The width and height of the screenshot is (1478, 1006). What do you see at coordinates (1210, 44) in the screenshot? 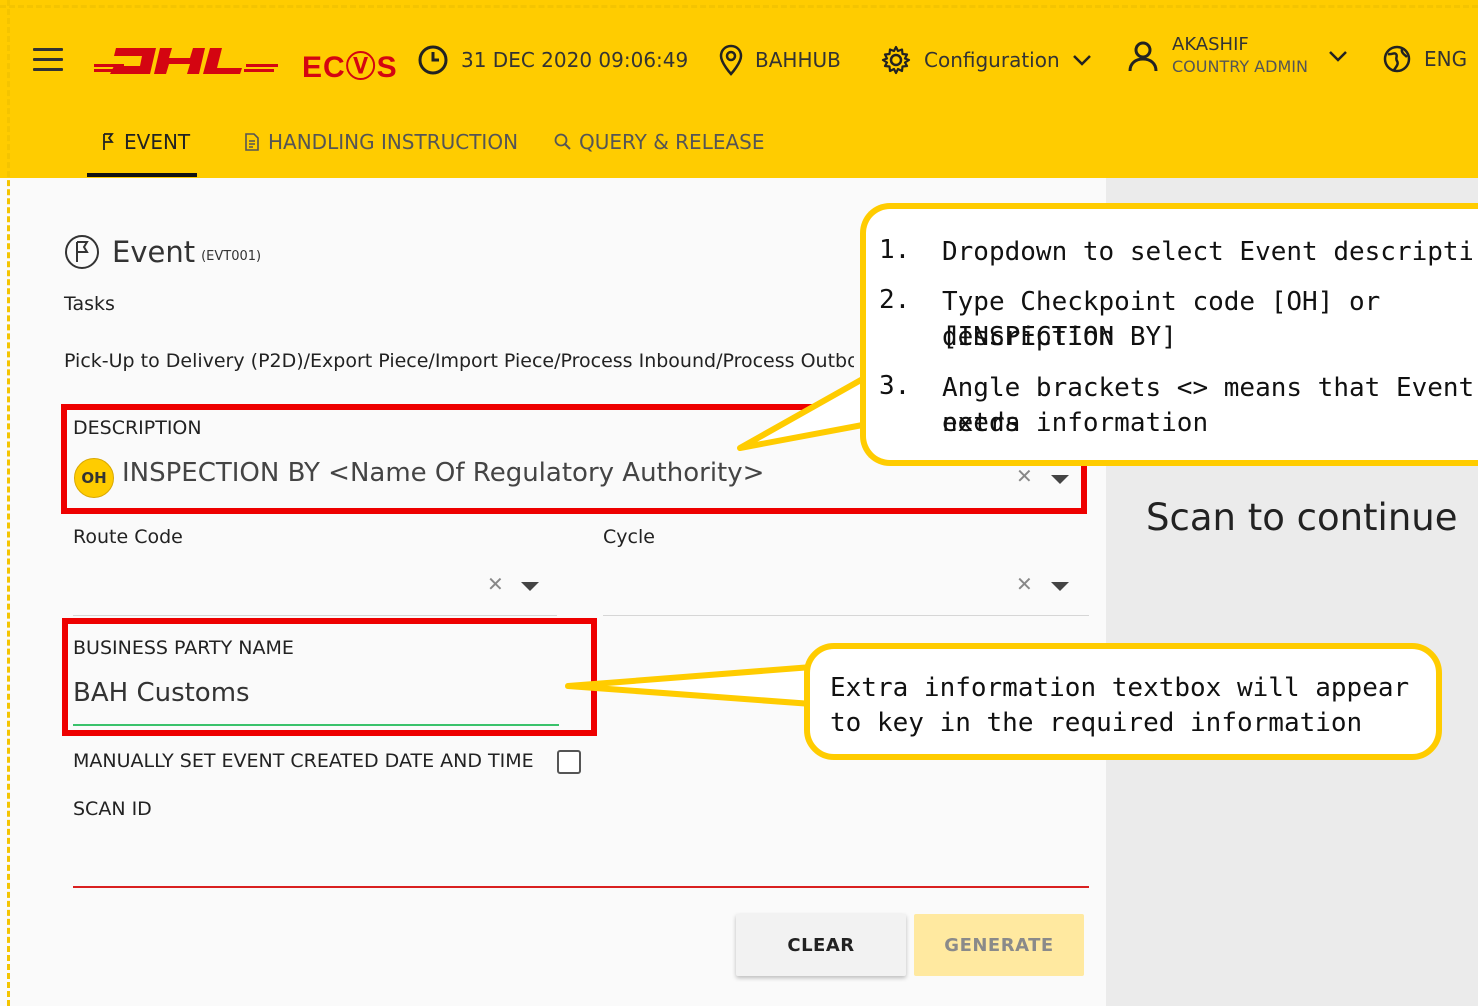
I see `user-name: AKASHIF` at bounding box center [1210, 44].